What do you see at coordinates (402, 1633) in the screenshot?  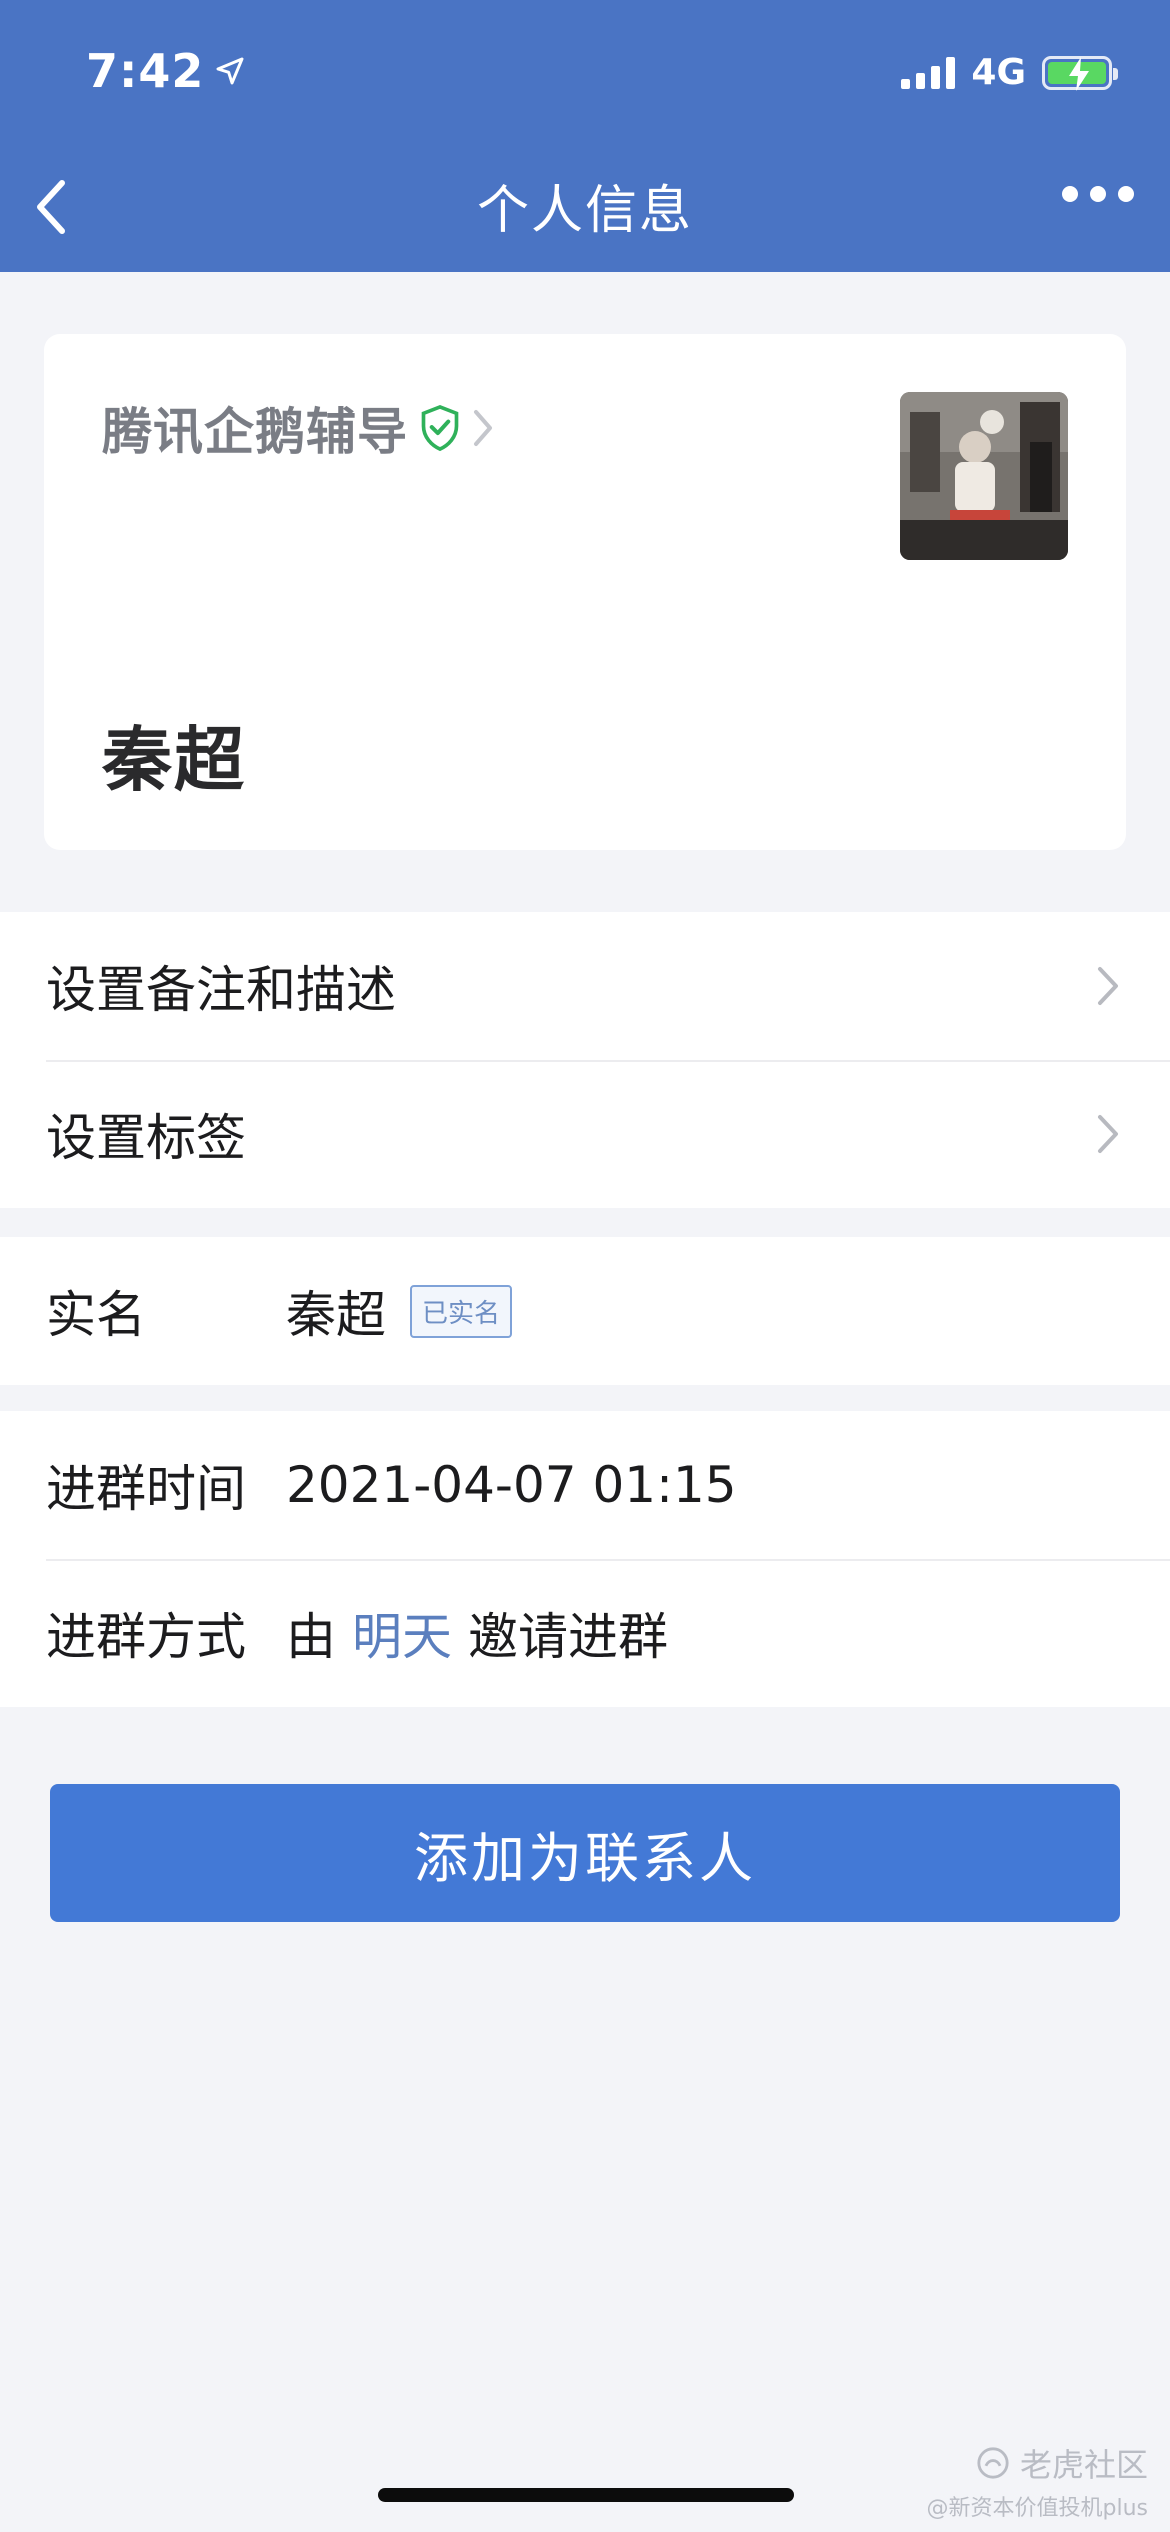 I see `inviter-link: 明天` at bounding box center [402, 1633].